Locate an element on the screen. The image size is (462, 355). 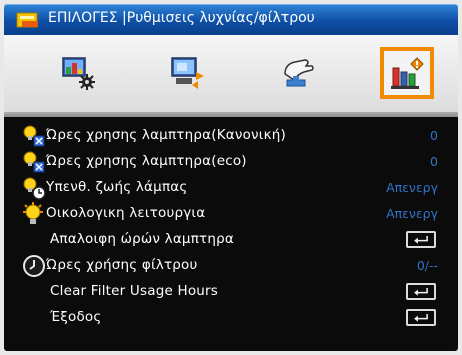
clear-filter-hours-row: Clear Filter Usage Hours is located at coordinates (231, 292).